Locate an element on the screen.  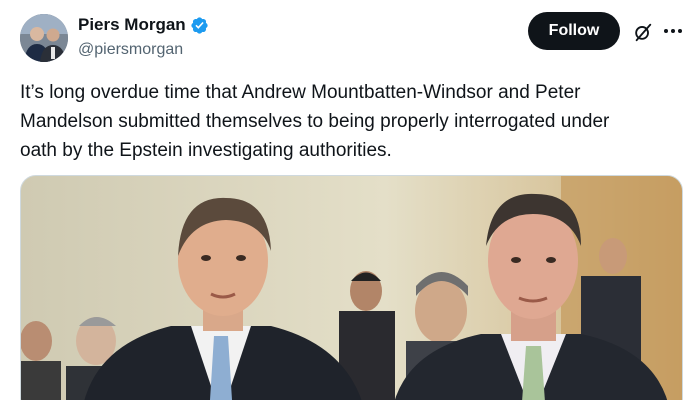
author-avatar is located at coordinates (44, 38).